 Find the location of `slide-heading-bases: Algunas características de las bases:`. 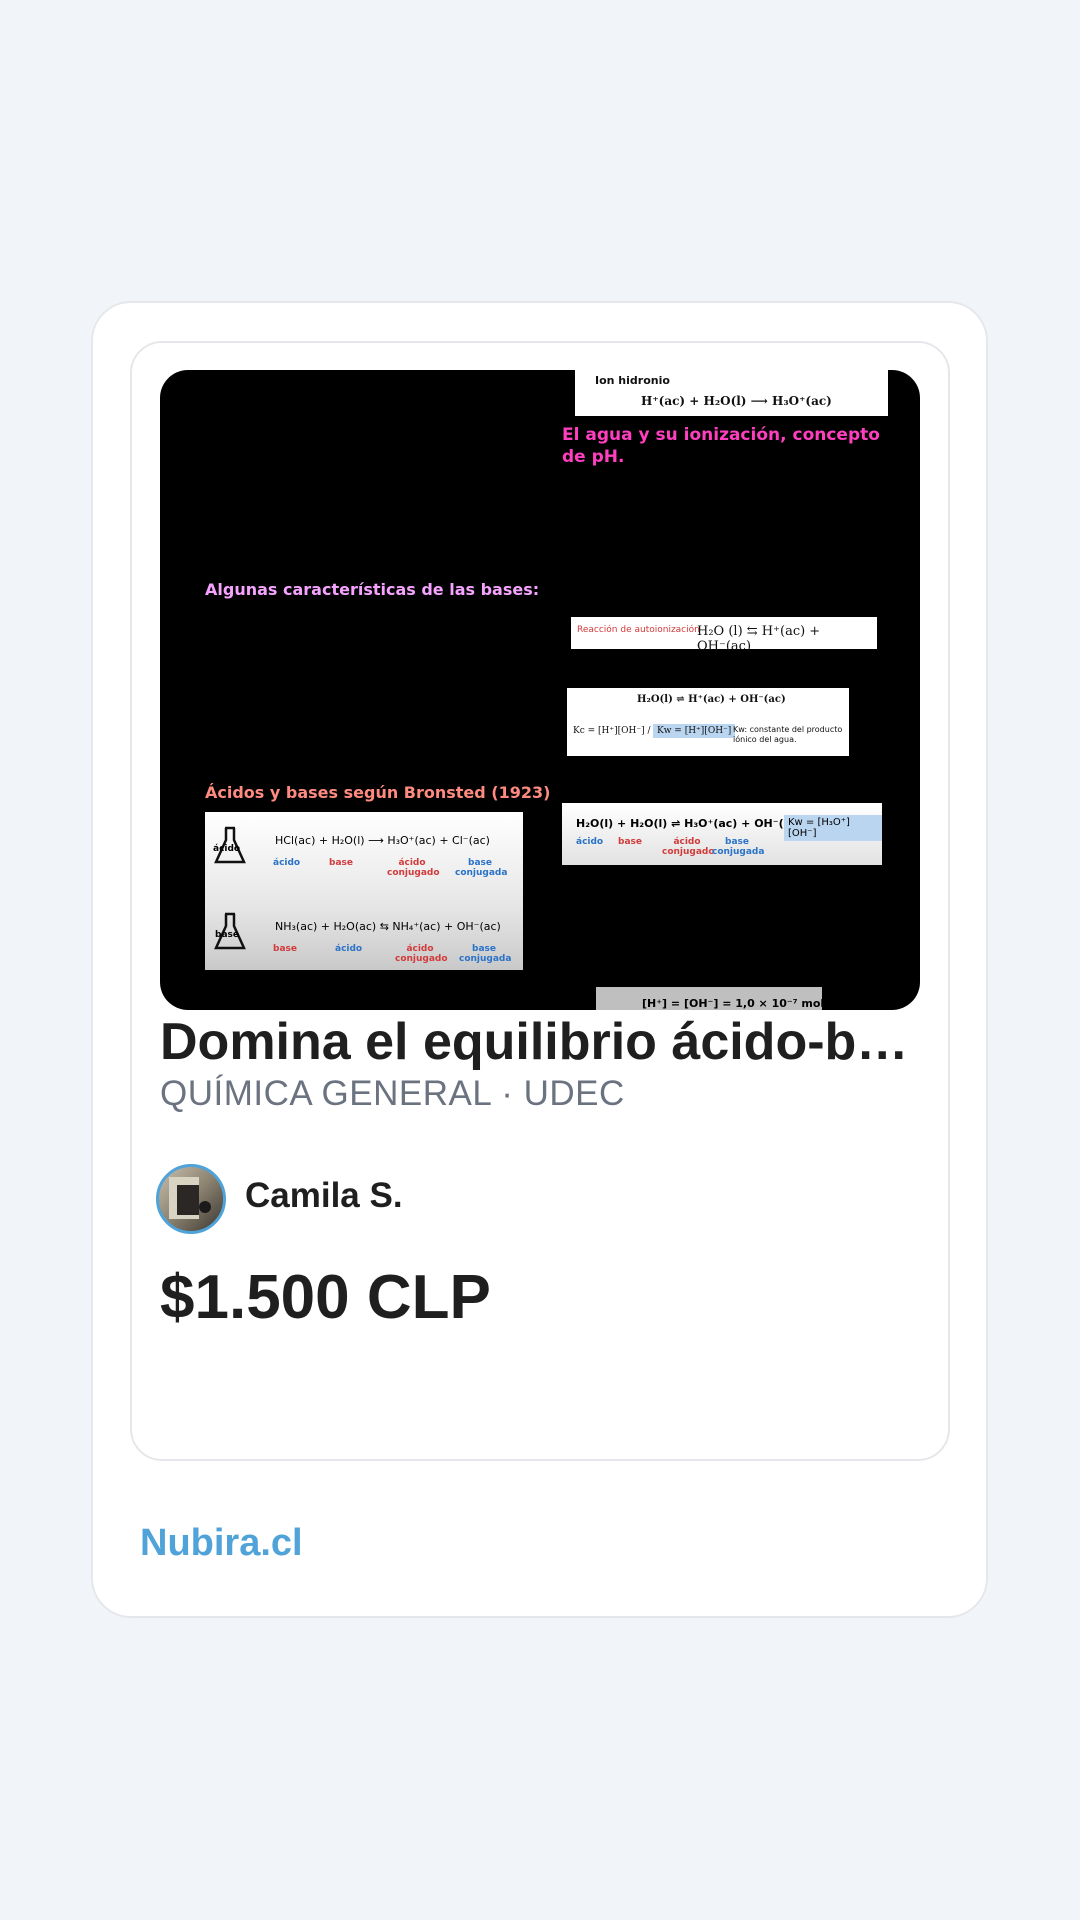

slide-heading-bases: Algunas características de las bases: is located at coordinates (372, 589).